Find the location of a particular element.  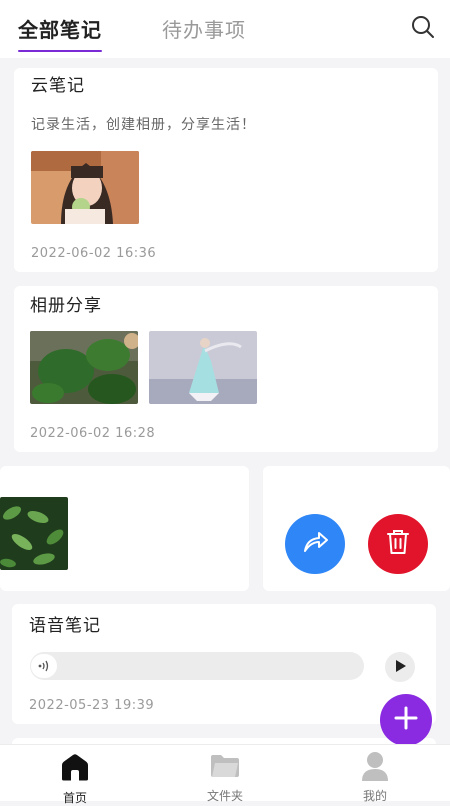

note-image-girl is located at coordinates (85, 187).